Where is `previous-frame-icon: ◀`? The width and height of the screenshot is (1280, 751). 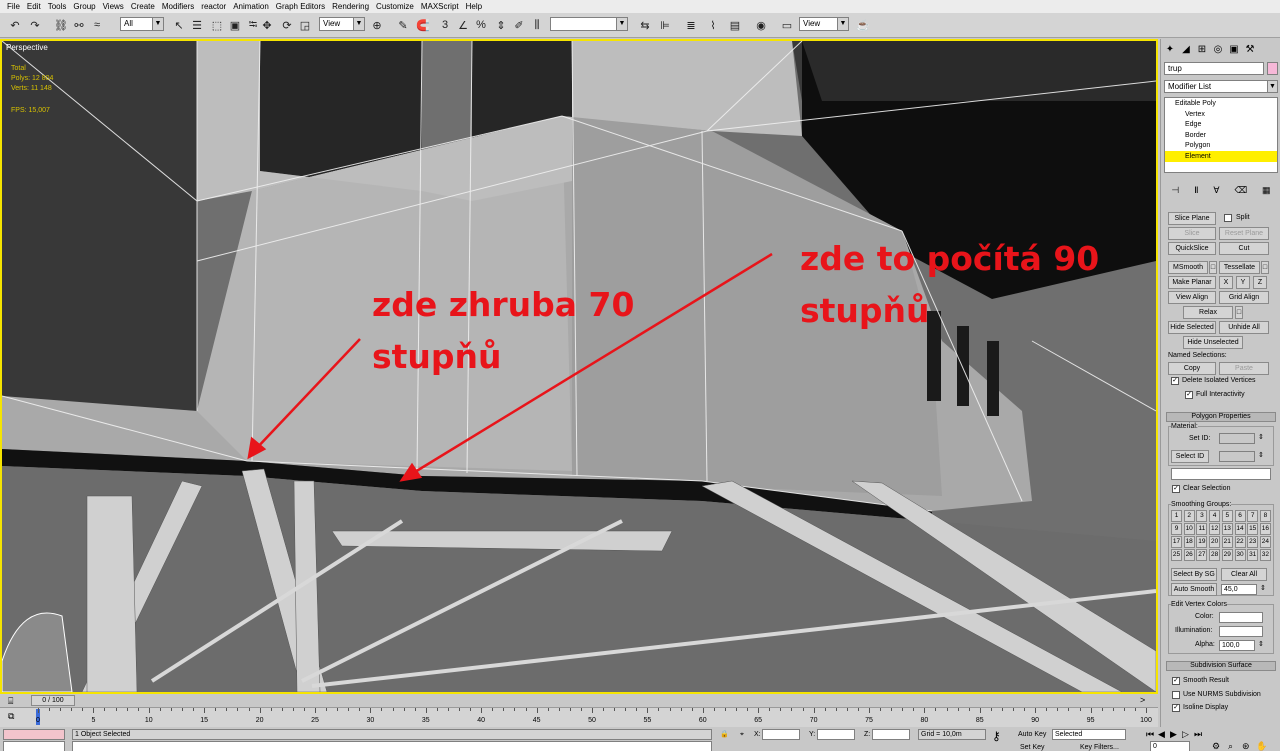
previous-frame-icon: ◀ is located at coordinates (1161, 734).